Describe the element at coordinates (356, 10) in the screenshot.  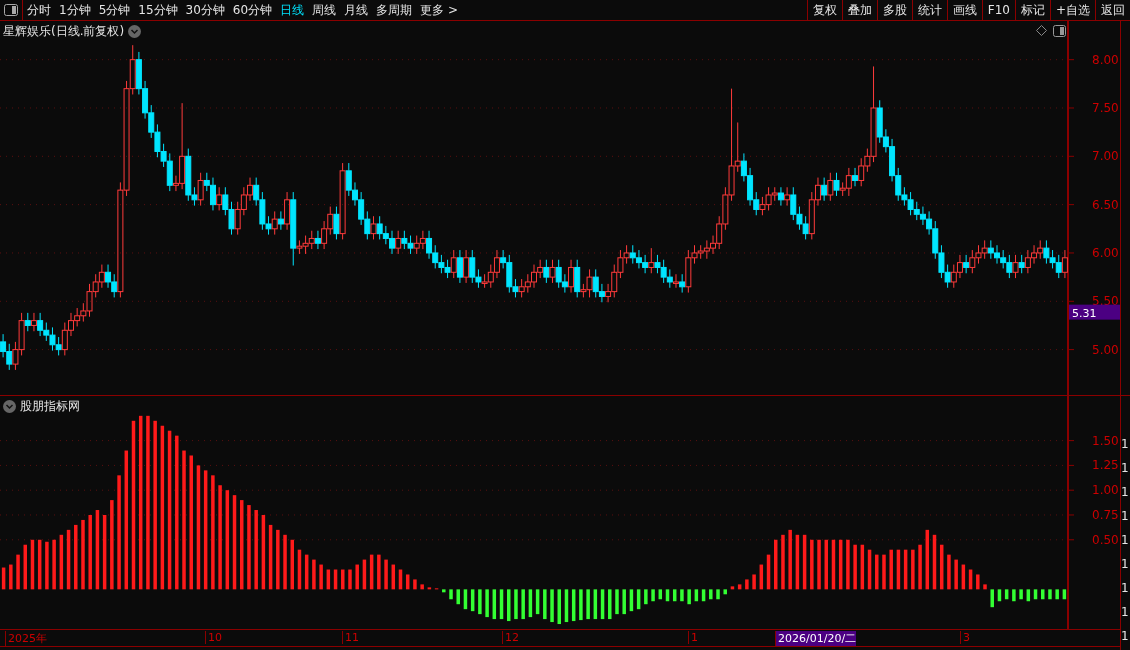
I see `period-tab: 月线` at that location.